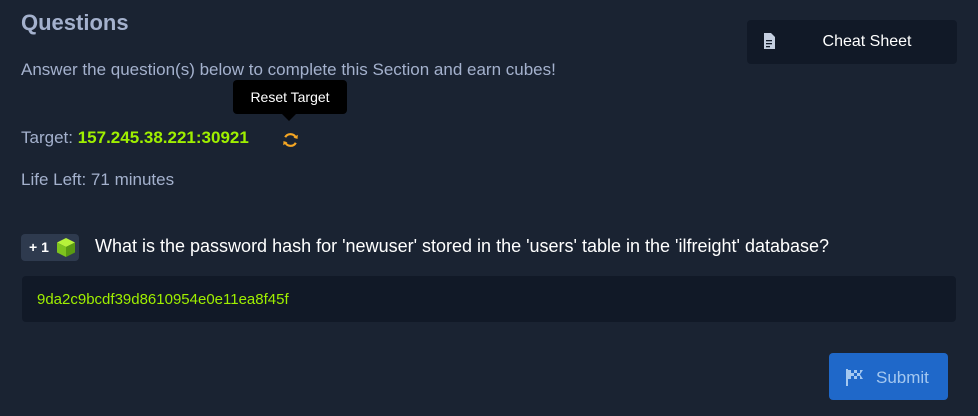 Image resolution: width=978 pixels, height=416 pixels. Describe the element at coordinates (855, 379) in the screenshot. I see `flag-icon` at that location.